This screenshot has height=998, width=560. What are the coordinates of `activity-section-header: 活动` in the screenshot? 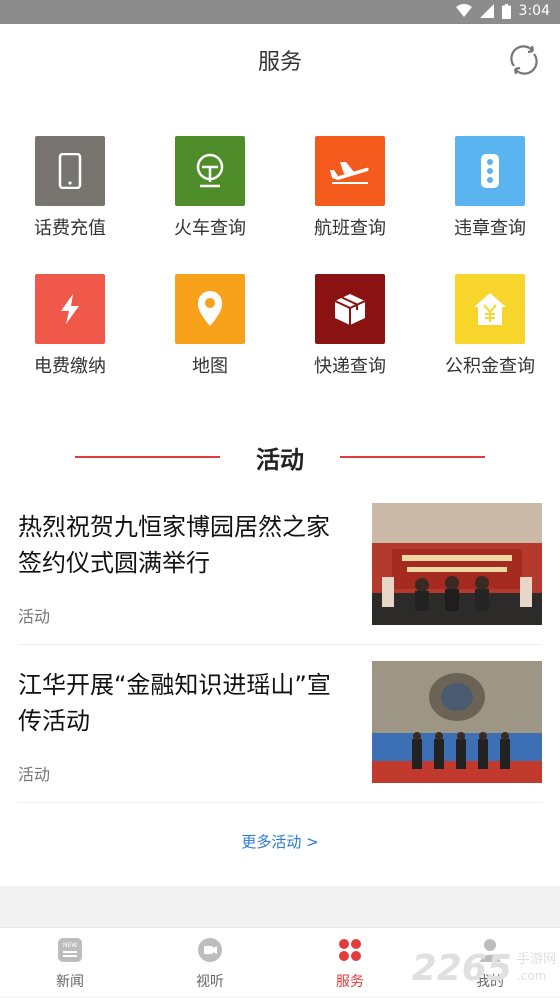 It's located at (280, 456).